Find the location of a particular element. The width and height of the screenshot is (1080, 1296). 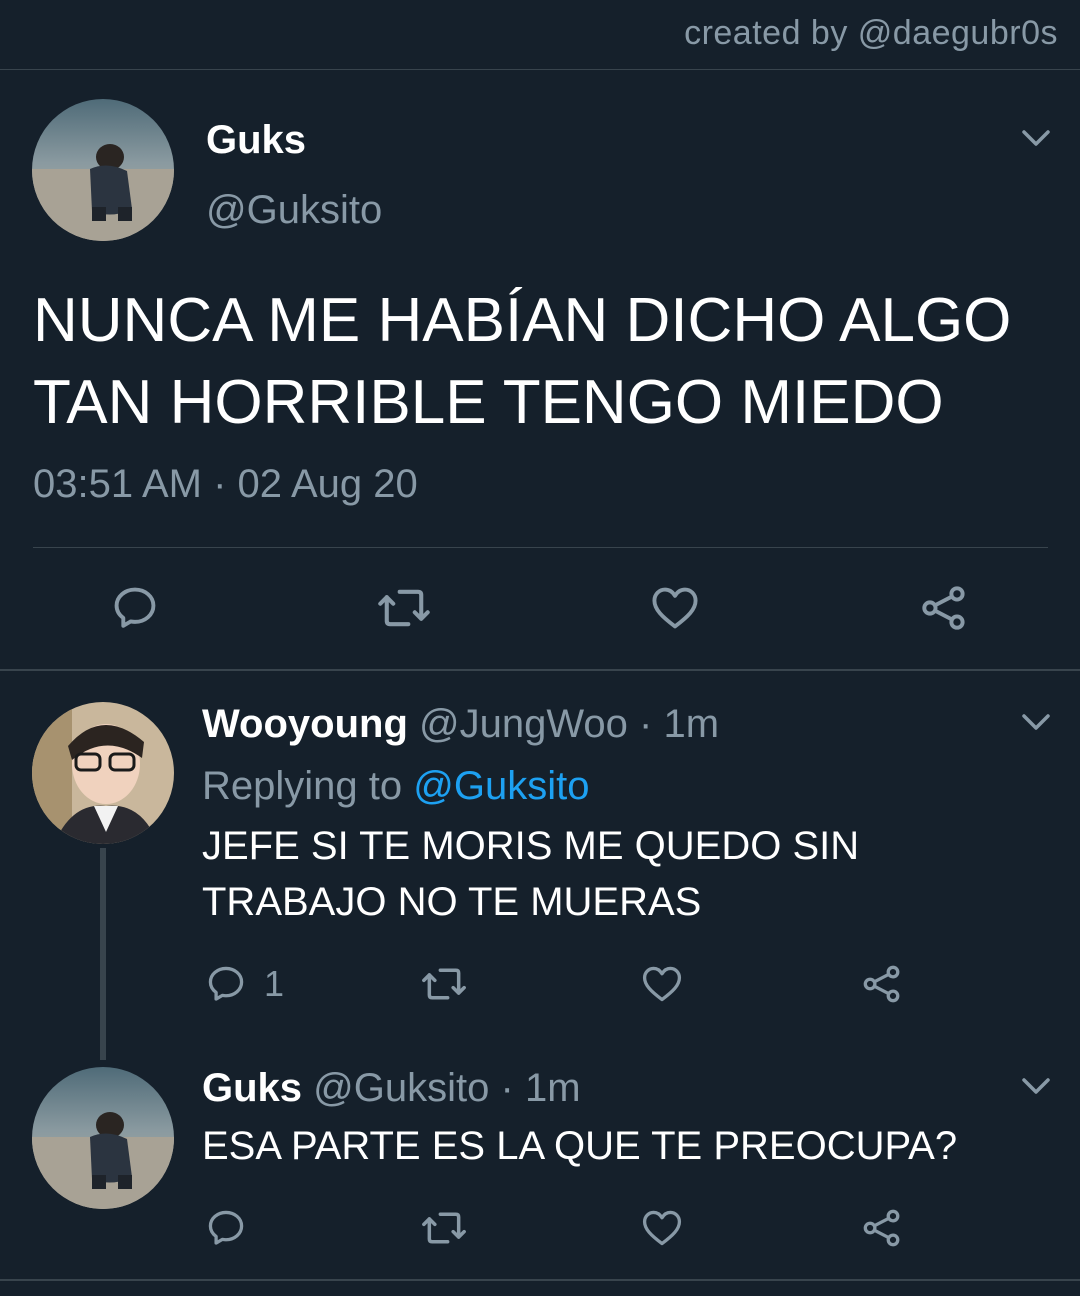

main-avatar is located at coordinates (103, 170).